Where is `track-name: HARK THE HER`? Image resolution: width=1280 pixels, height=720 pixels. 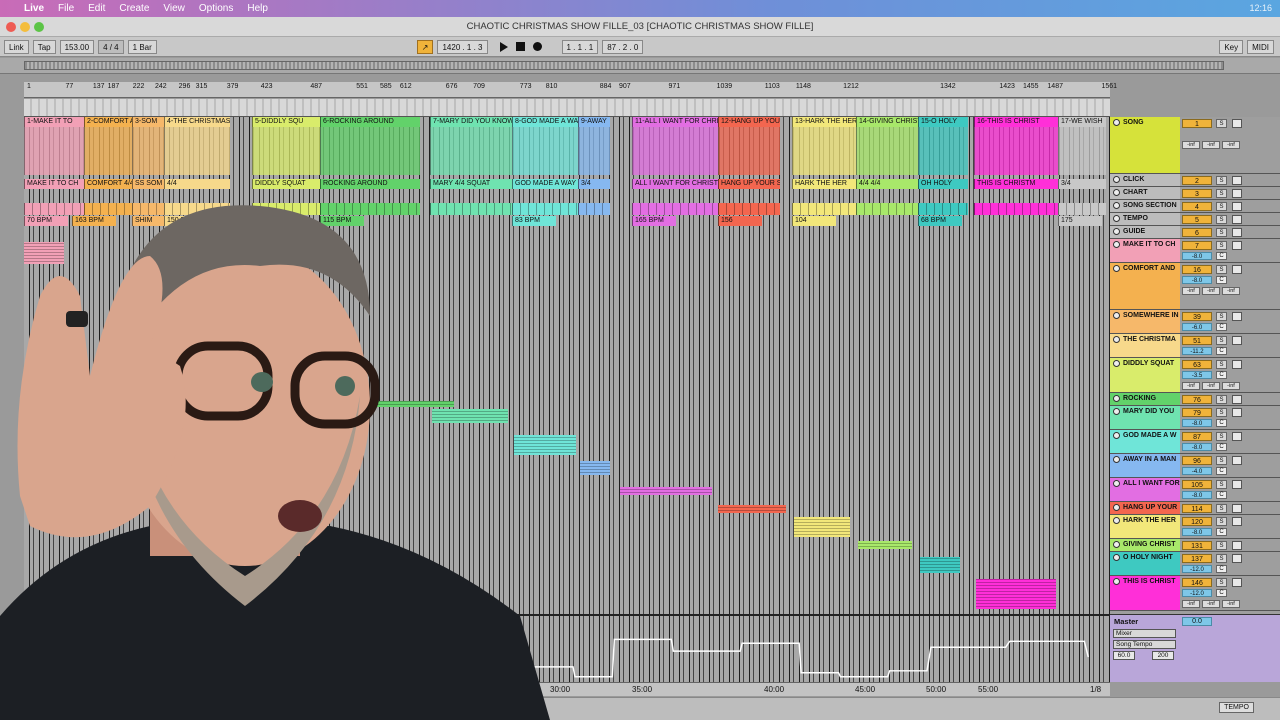
track-name: HARK THE HER is located at coordinates (1145, 526).